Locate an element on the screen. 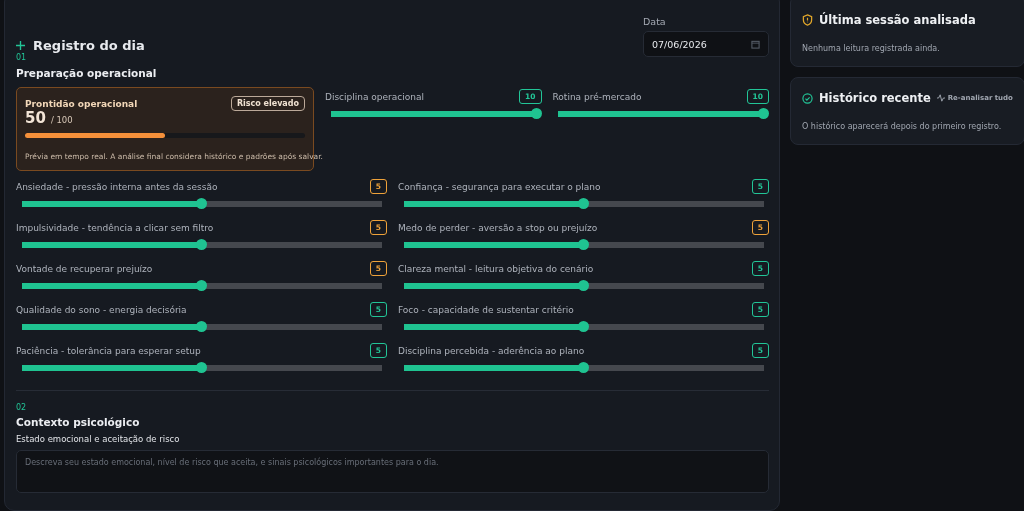  date-label: Data is located at coordinates (655, 21).